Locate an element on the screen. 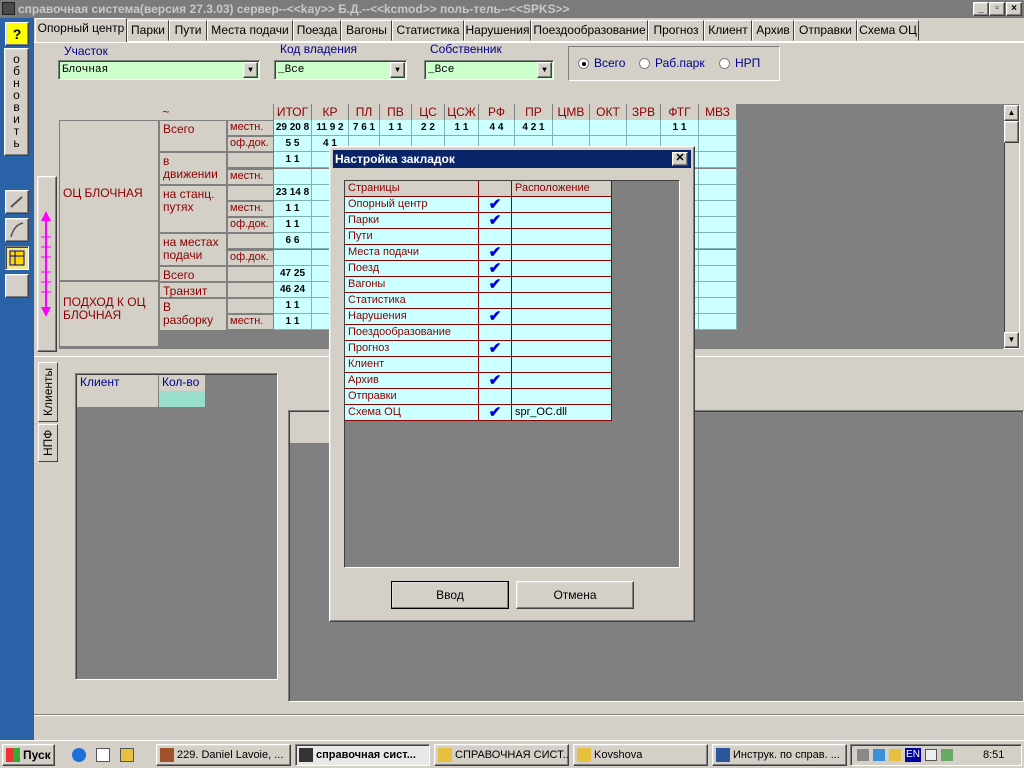 The height and width of the screenshot is (768, 1024). minimize-button: _ is located at coordinates (981, 9).